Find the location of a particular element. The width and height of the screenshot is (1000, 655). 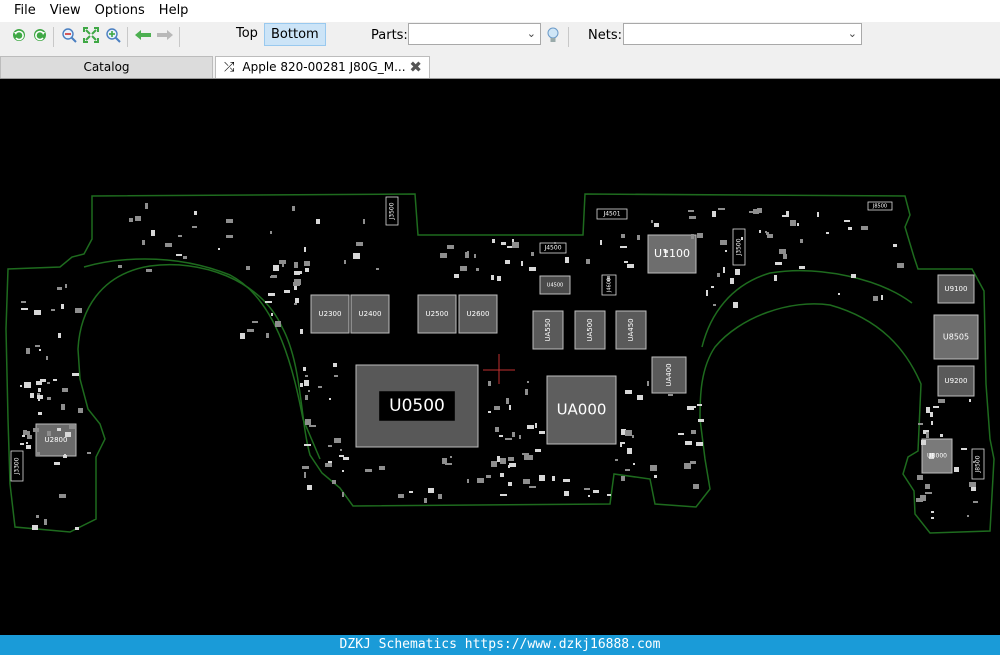

component-label: U2600 is located at coordinates (478, 314).